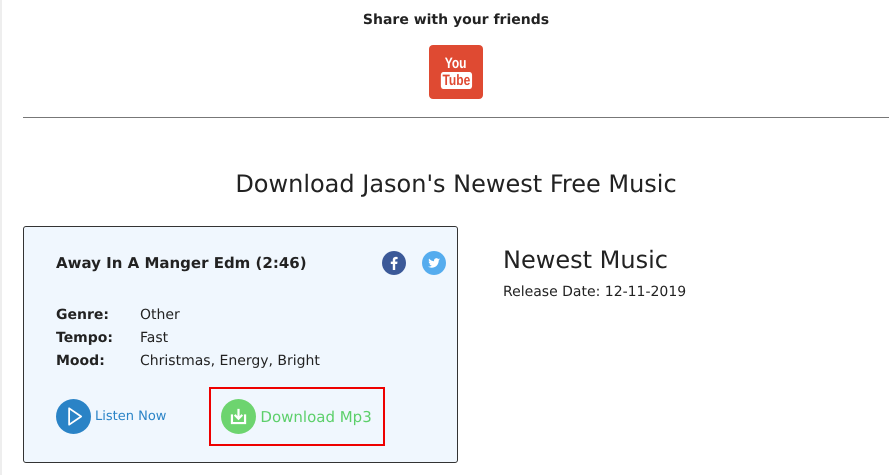 This screenshot has width=889, height=475. I want to click on play-icon, so click(73, 416).